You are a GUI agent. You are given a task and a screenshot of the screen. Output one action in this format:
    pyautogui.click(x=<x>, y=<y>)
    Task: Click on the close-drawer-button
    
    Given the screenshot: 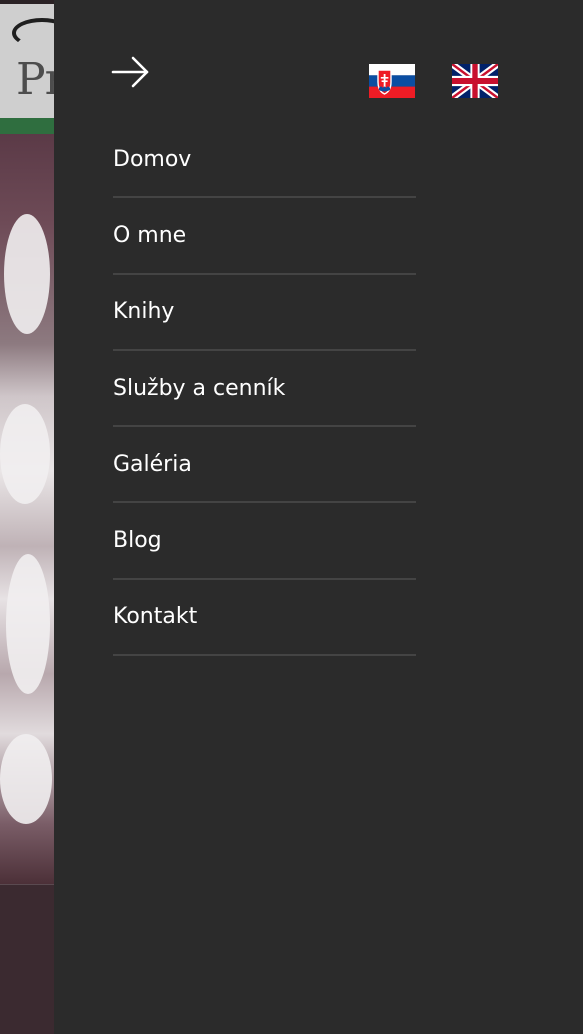 What is the action you would take?
    pyautogui.click(x=131, y=72)
    